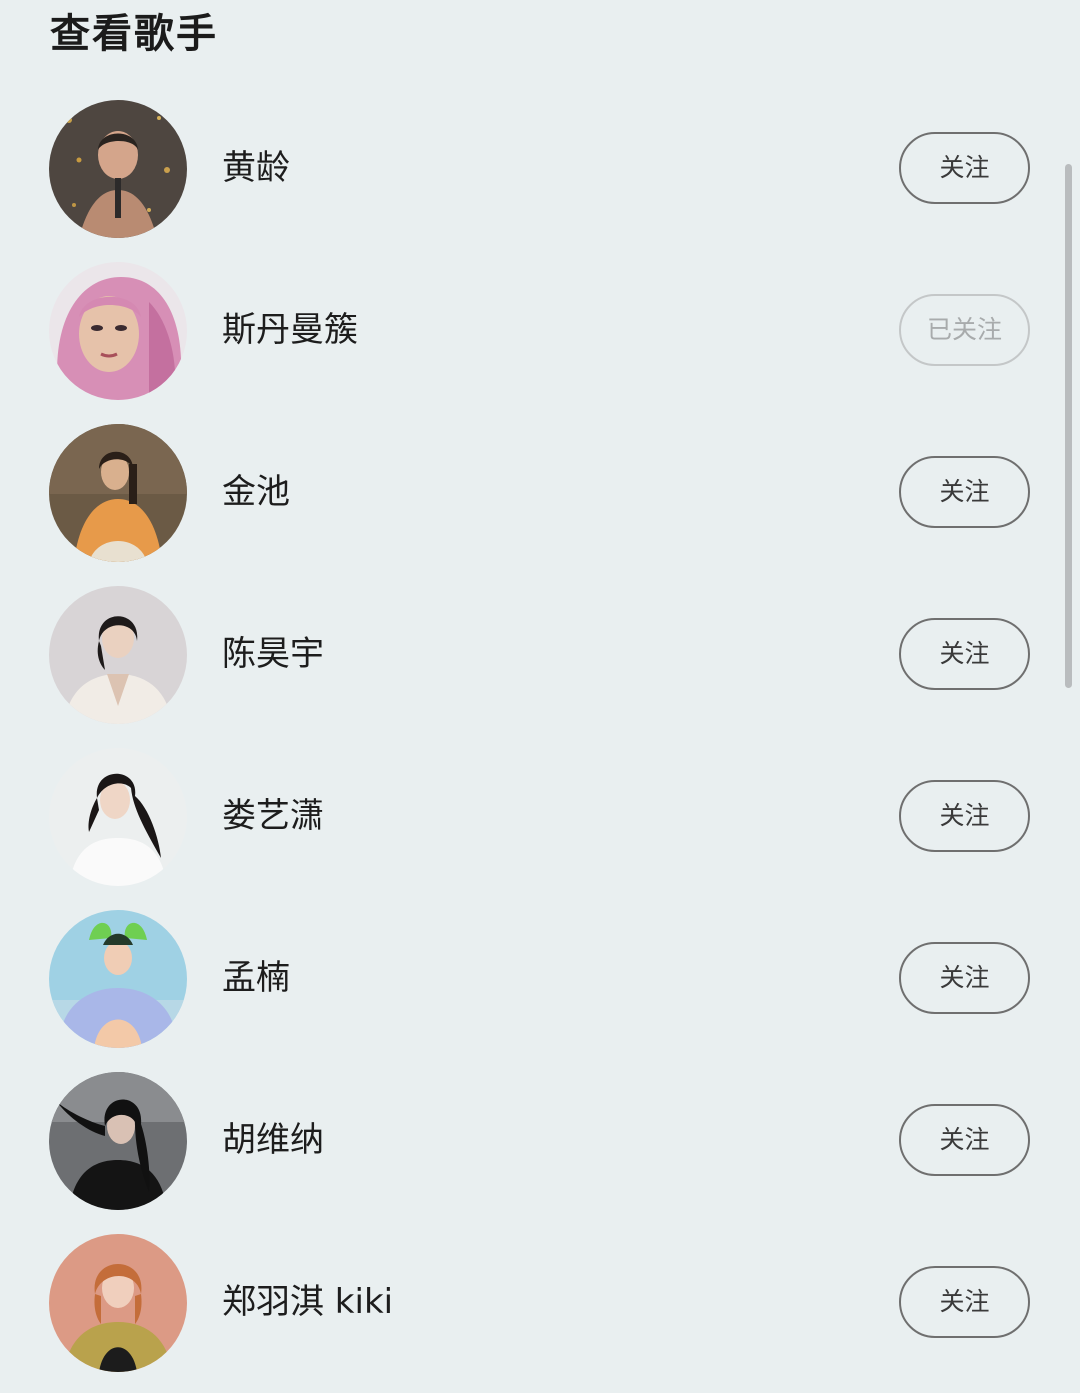  Describe the element at coordinates (256, 168) in the screenshot. I see `singer-name: 黄龄` at that location.